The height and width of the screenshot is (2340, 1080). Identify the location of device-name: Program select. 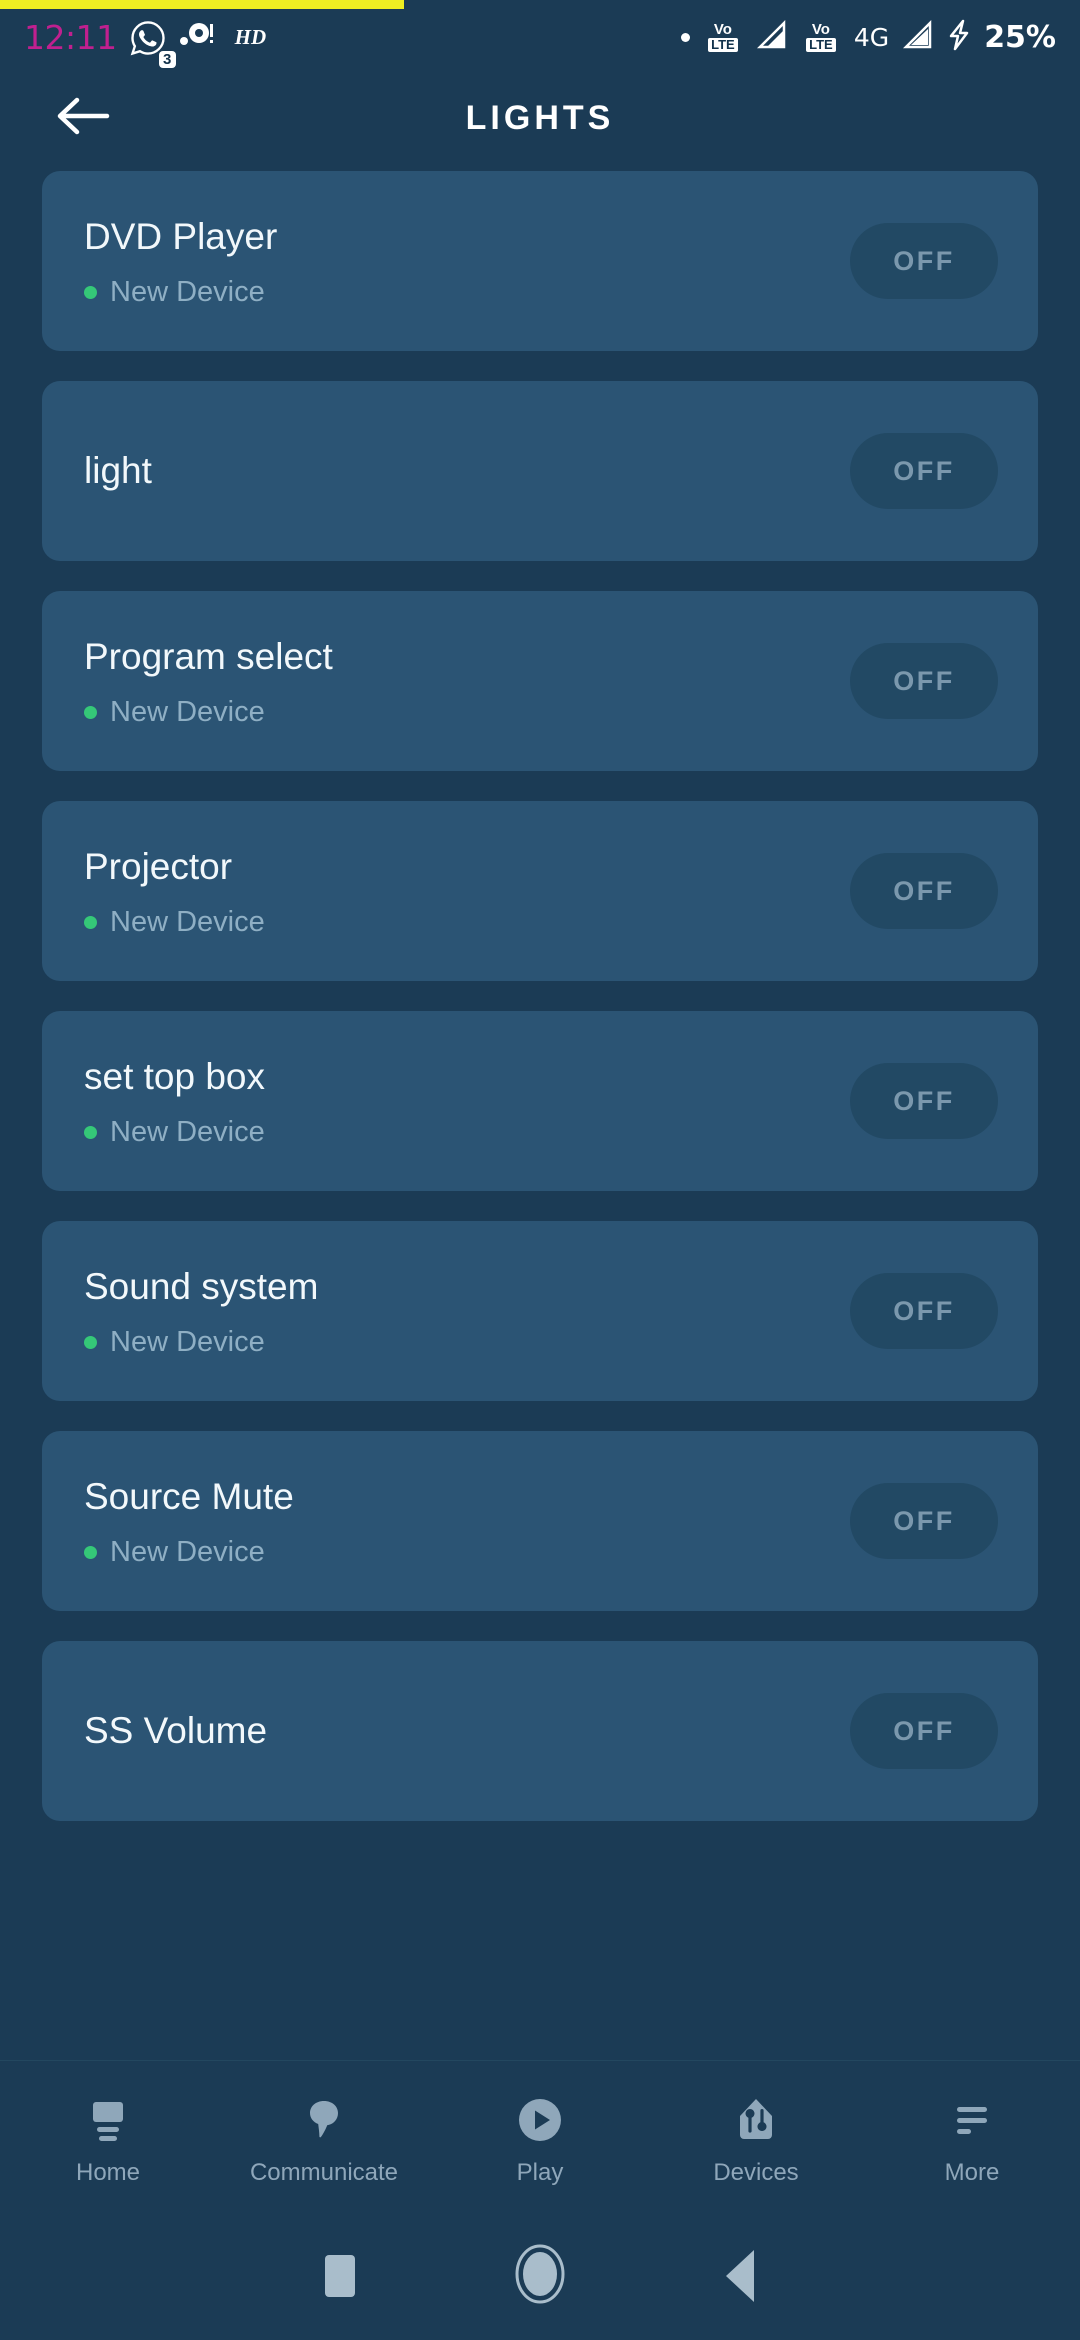
(208, 656).